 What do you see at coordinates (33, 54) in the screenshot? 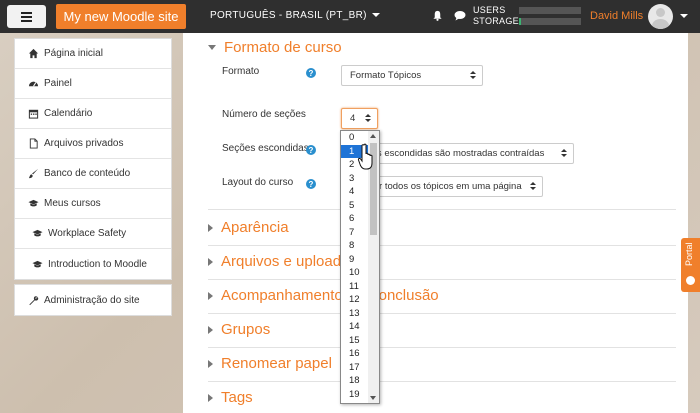
I see `home-icon` at bounding box center [33, 54].